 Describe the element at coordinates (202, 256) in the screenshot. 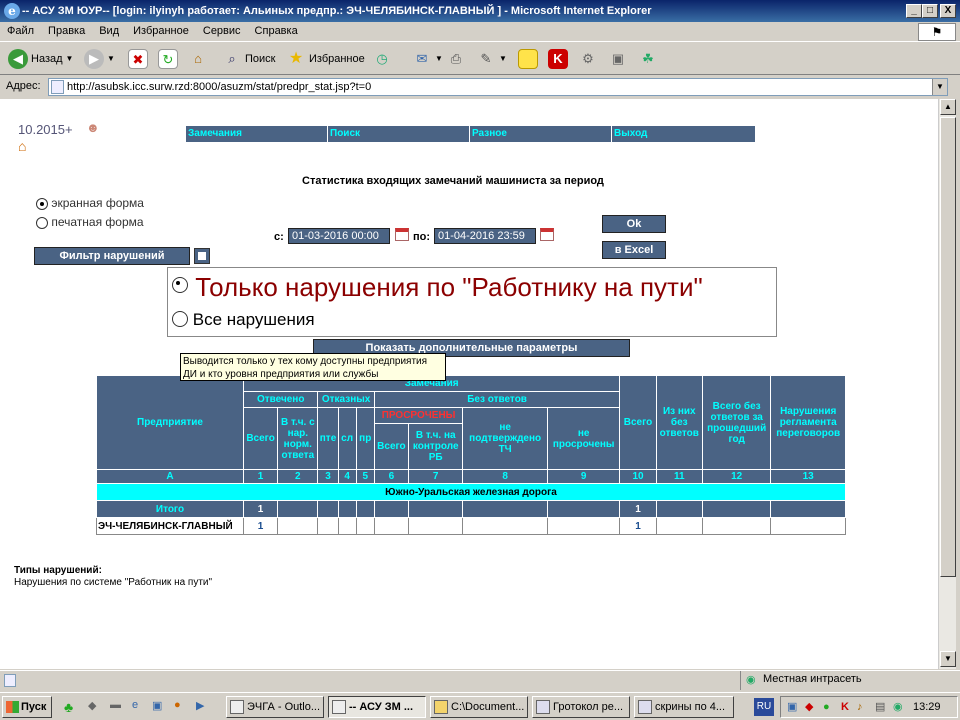

I see `filter-checkbox` at that location.